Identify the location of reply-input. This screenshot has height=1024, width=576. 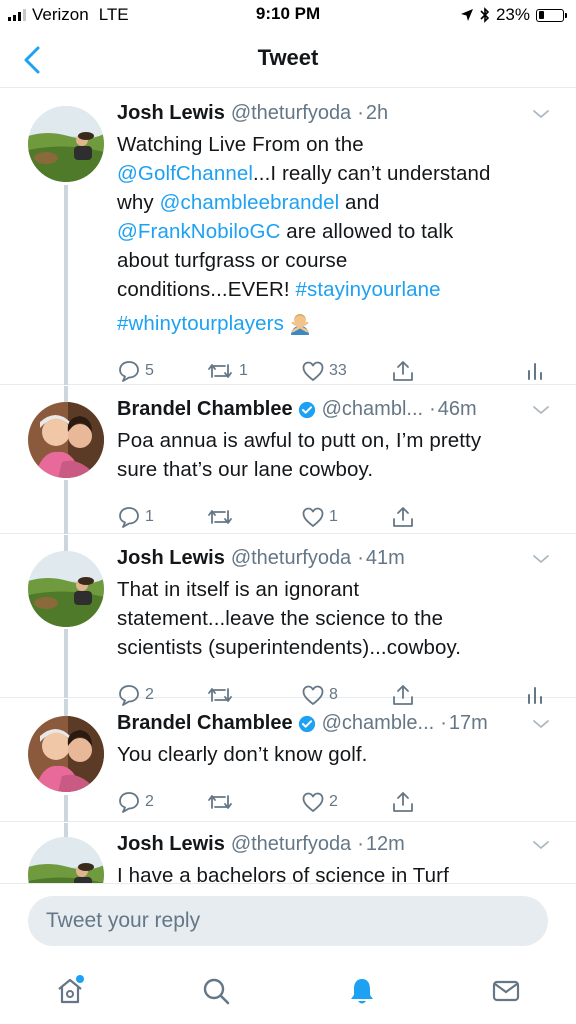
(288, 921).